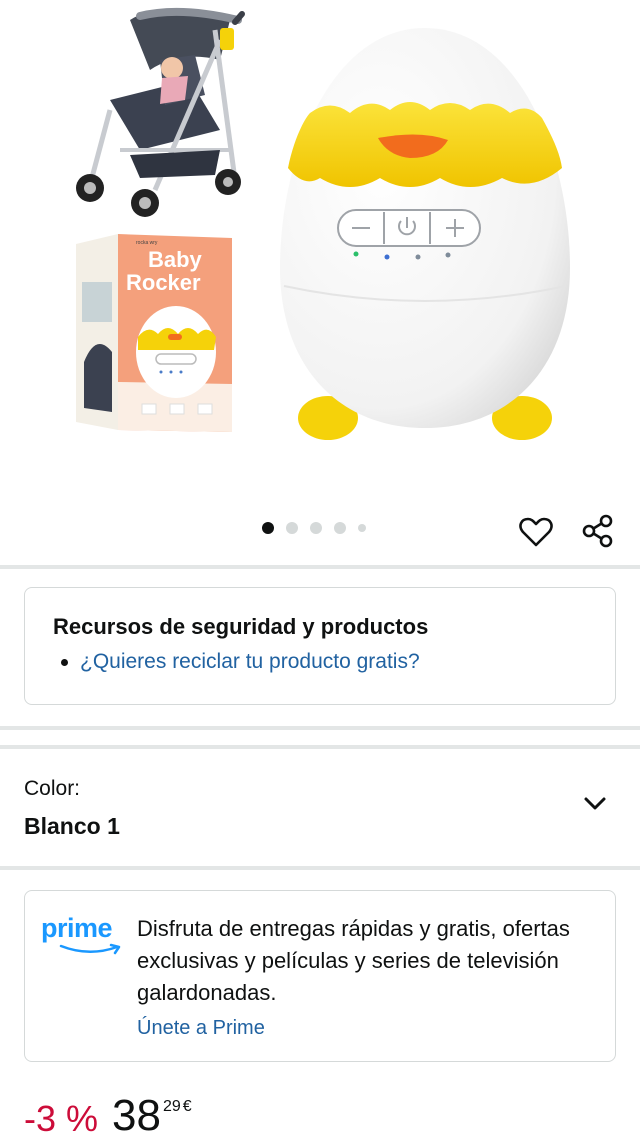 The height and width of the screenshot is (1148, 640). I want to click on color-label: Color:, so click(52, 788).